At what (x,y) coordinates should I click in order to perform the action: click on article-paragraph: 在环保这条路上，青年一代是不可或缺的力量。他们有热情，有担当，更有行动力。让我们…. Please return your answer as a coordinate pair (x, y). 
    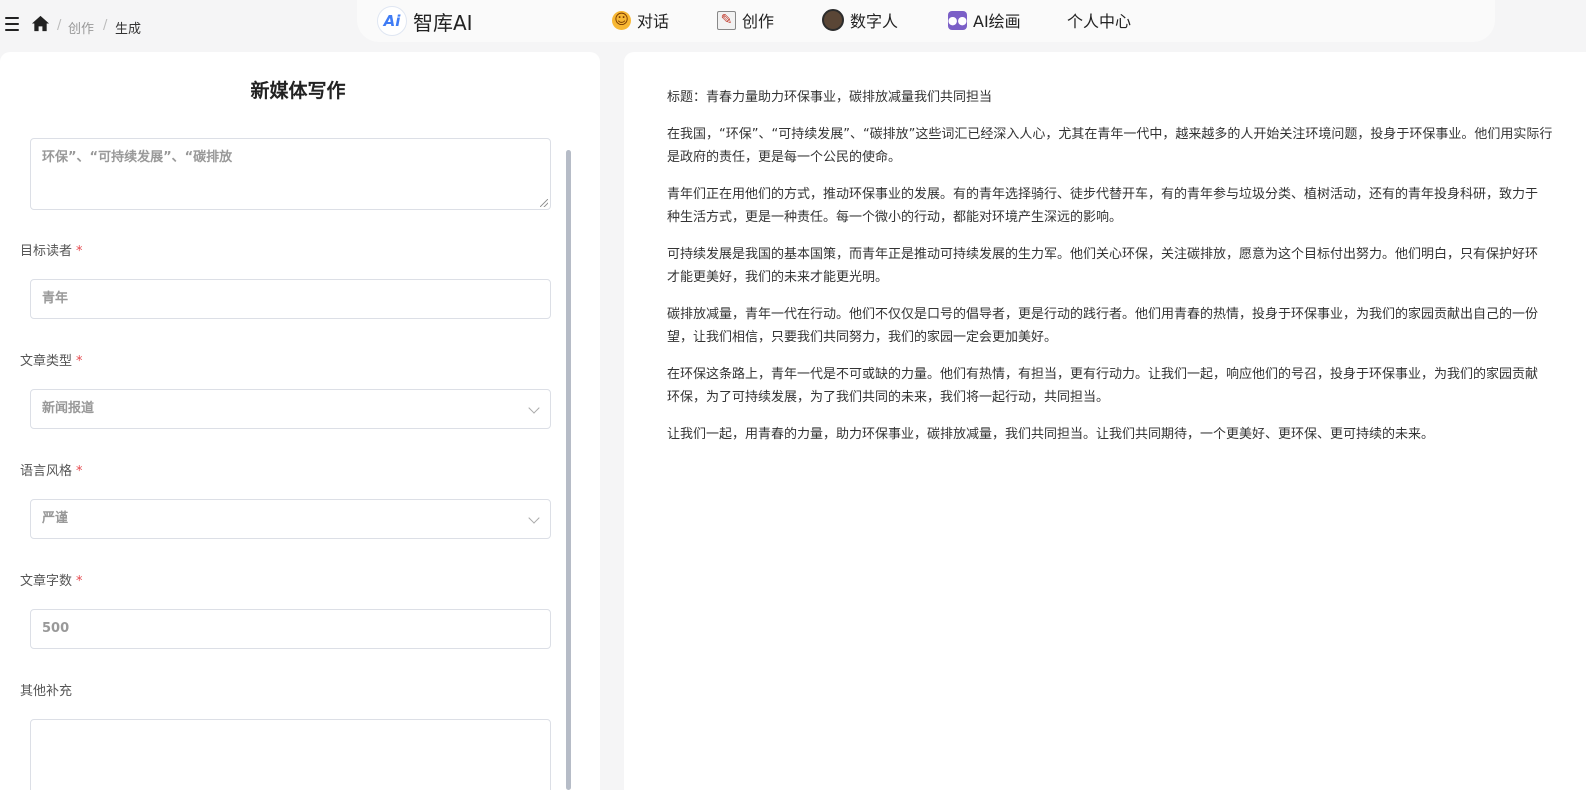
    Looking at the image, I should click on (1103, 386).